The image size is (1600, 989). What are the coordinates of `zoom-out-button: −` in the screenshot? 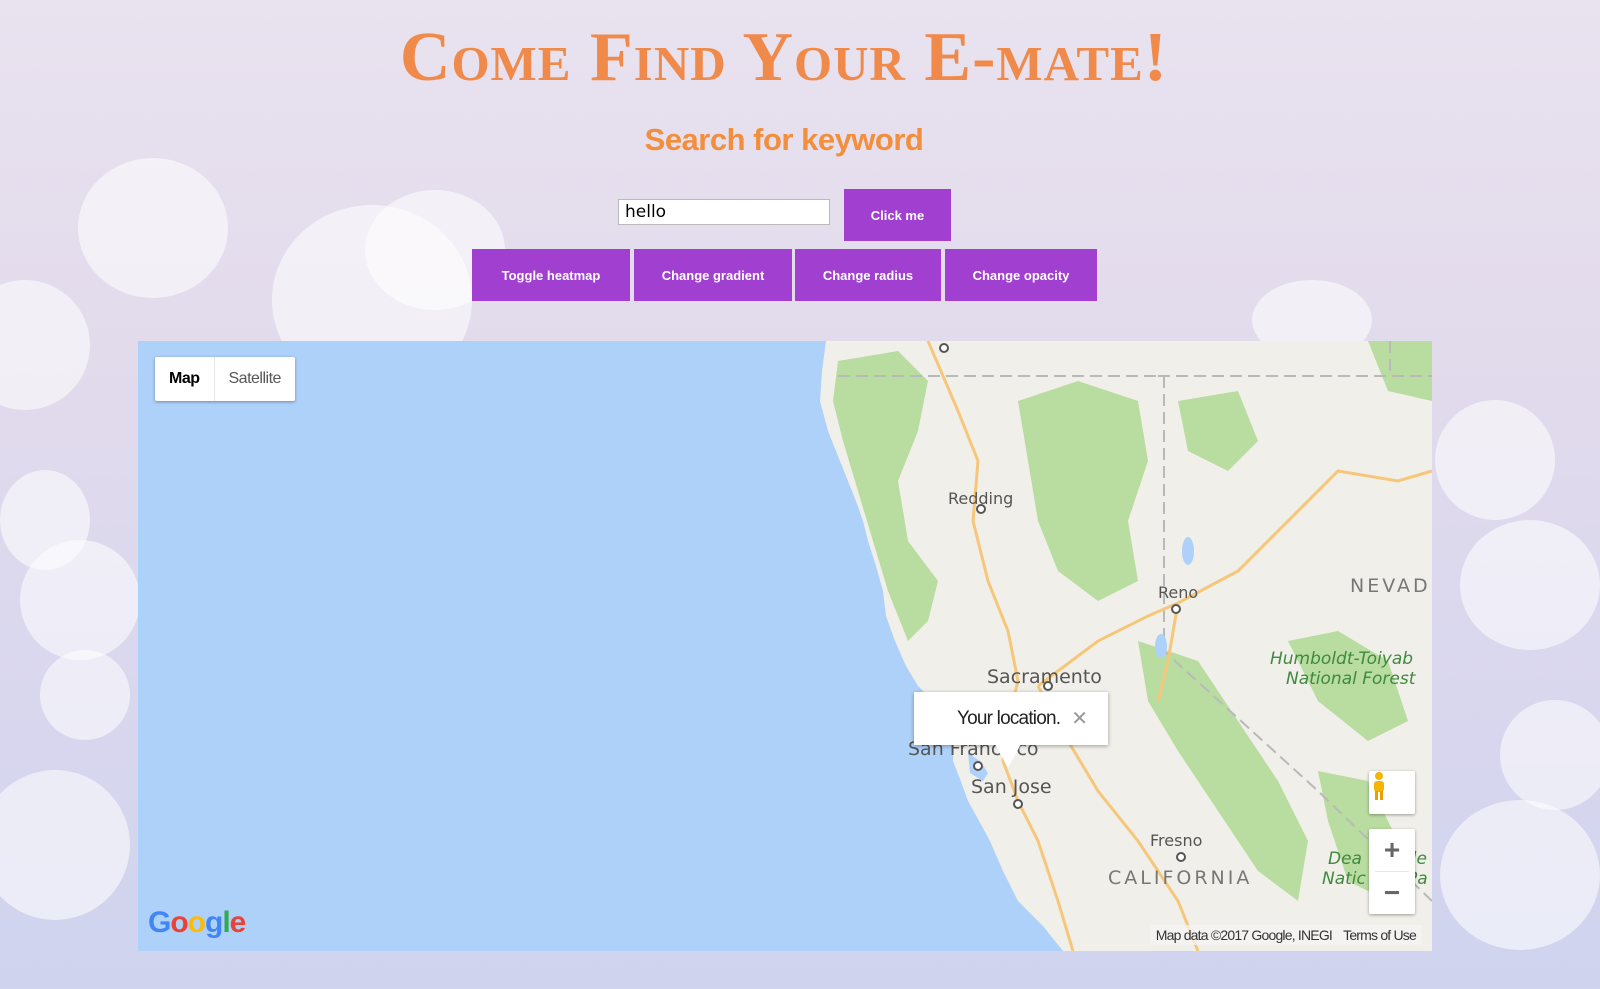 It's located at (1392, 893).